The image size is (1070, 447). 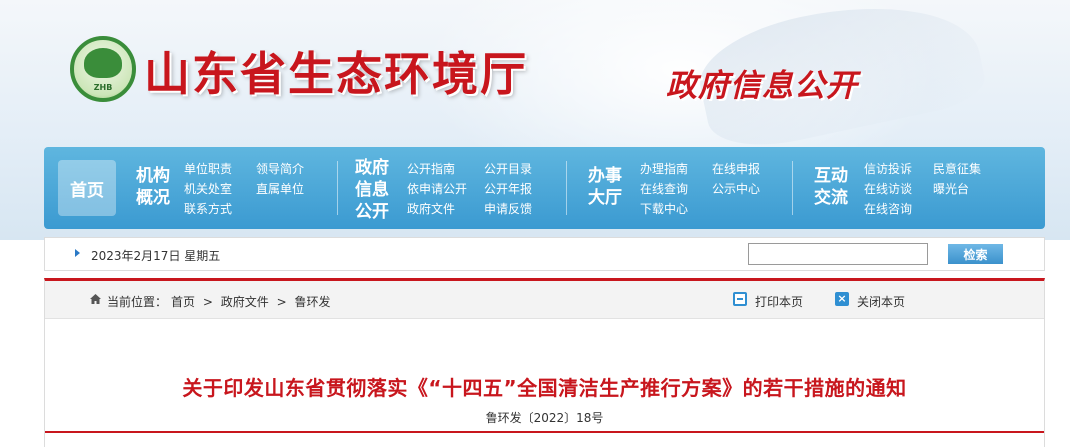 What do you see at coordinates (762, 86) in the screenshot?
I see `site-subtitle: 政府信息公开` at bounding box center [762, 86].